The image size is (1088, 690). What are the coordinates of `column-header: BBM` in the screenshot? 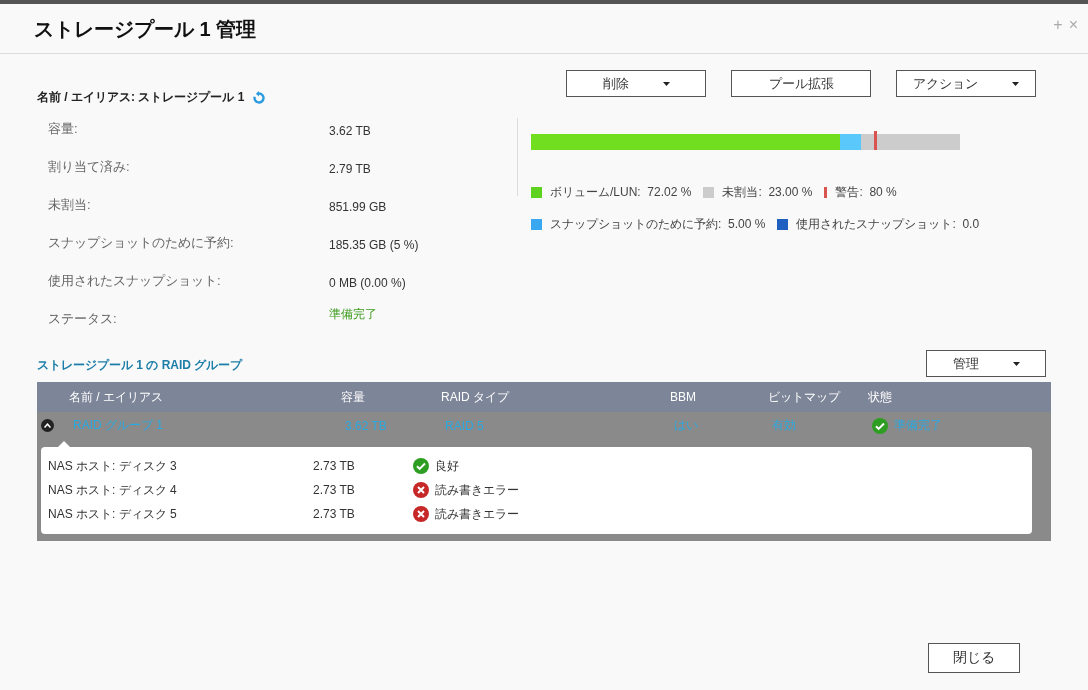 It's located at (683, 397).